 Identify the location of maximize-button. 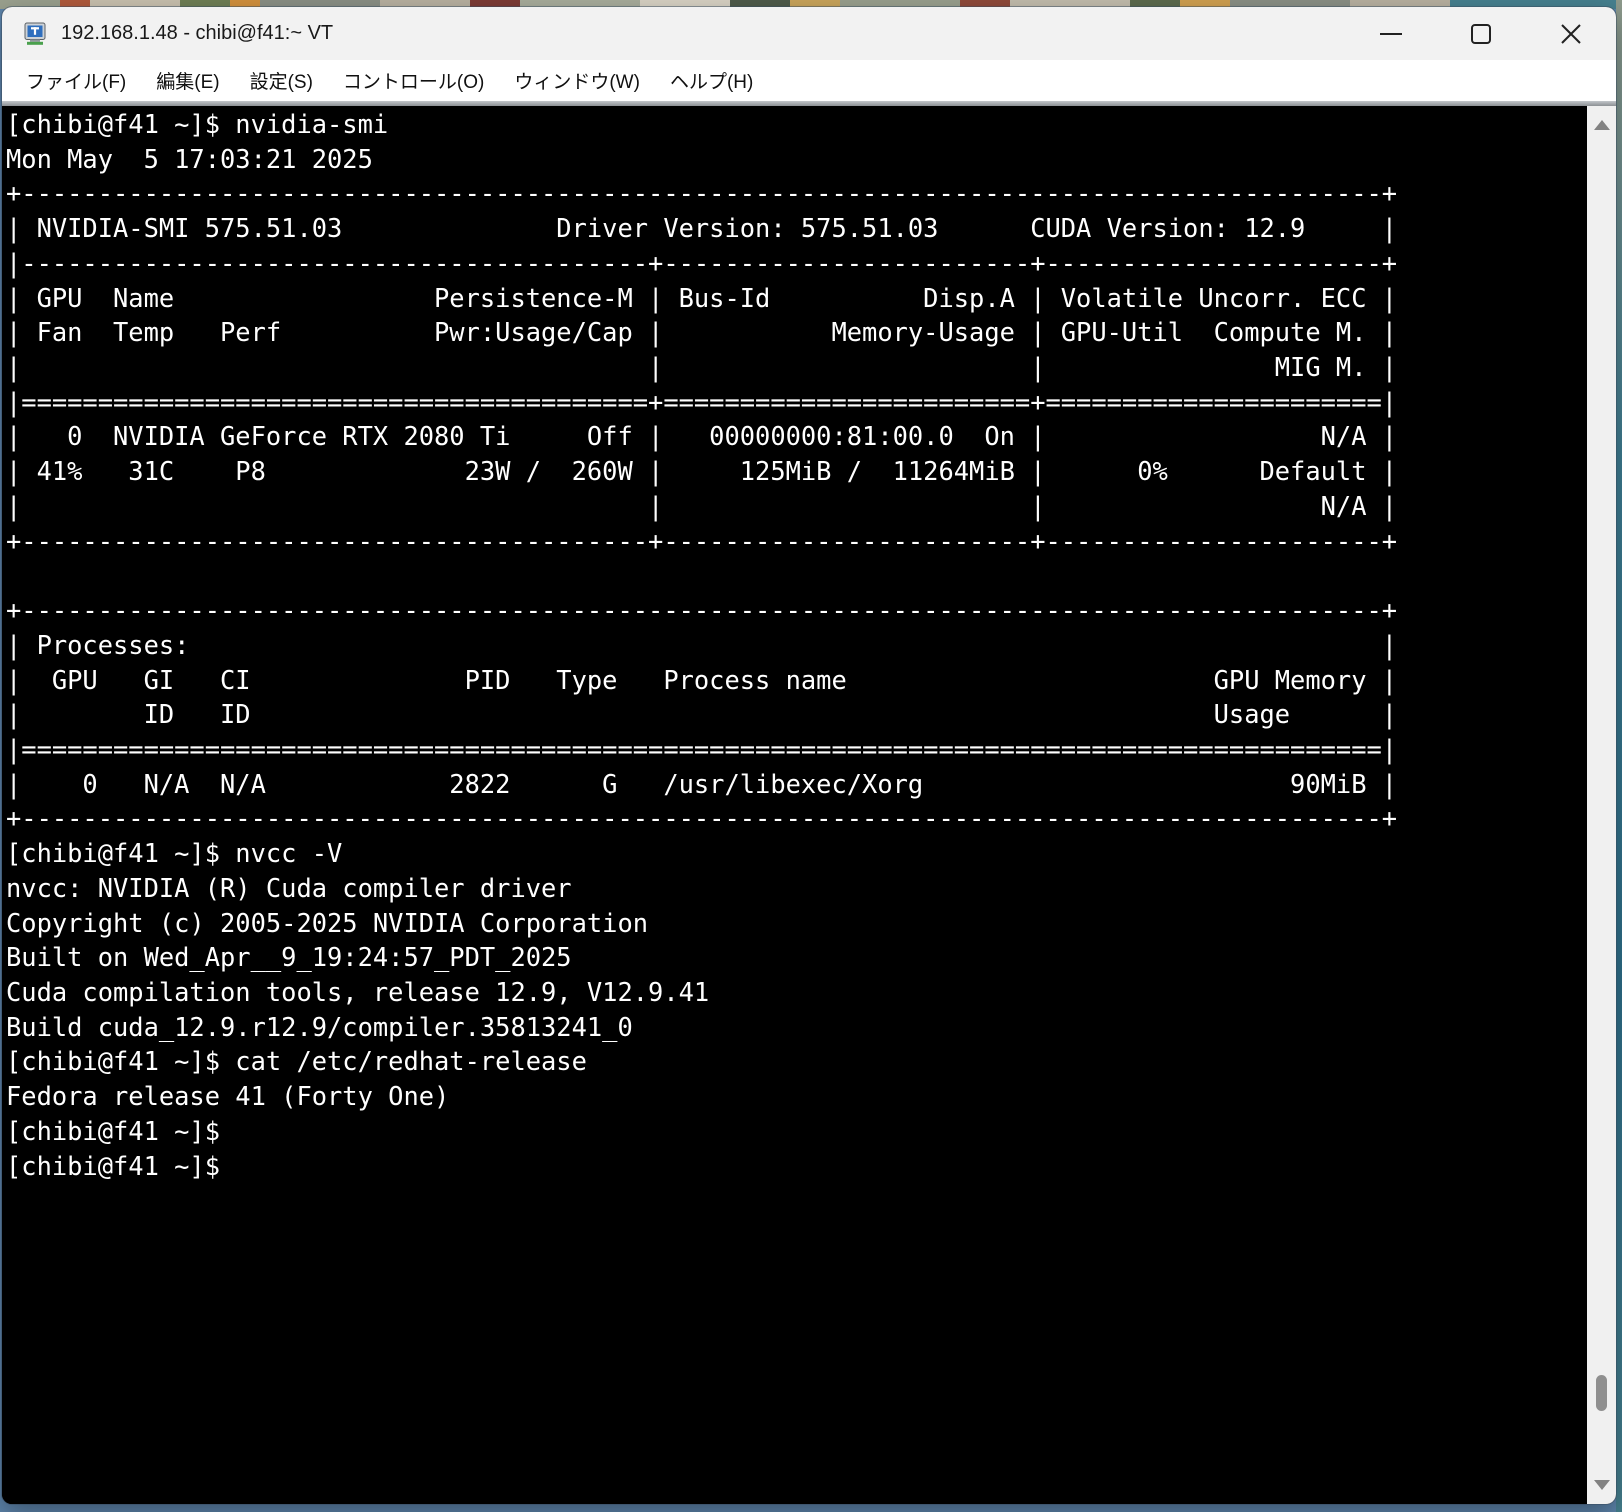
(1481, 33).